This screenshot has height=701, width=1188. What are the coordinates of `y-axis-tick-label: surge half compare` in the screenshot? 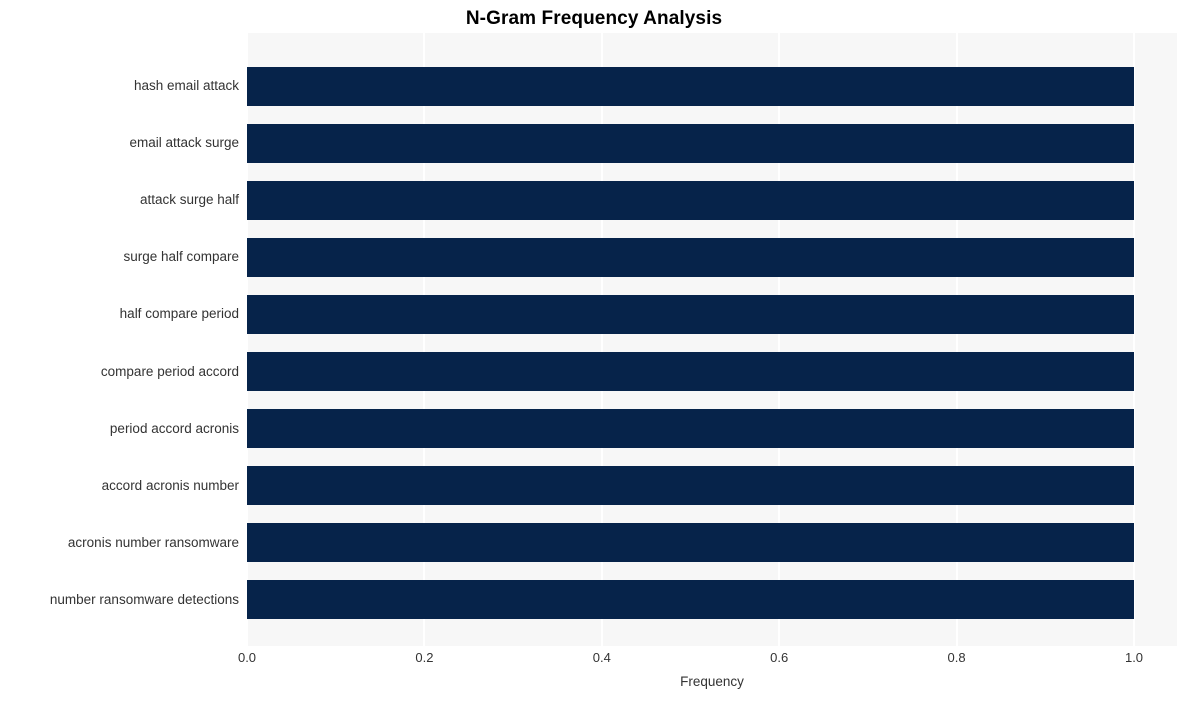 It's located at (181, 257).